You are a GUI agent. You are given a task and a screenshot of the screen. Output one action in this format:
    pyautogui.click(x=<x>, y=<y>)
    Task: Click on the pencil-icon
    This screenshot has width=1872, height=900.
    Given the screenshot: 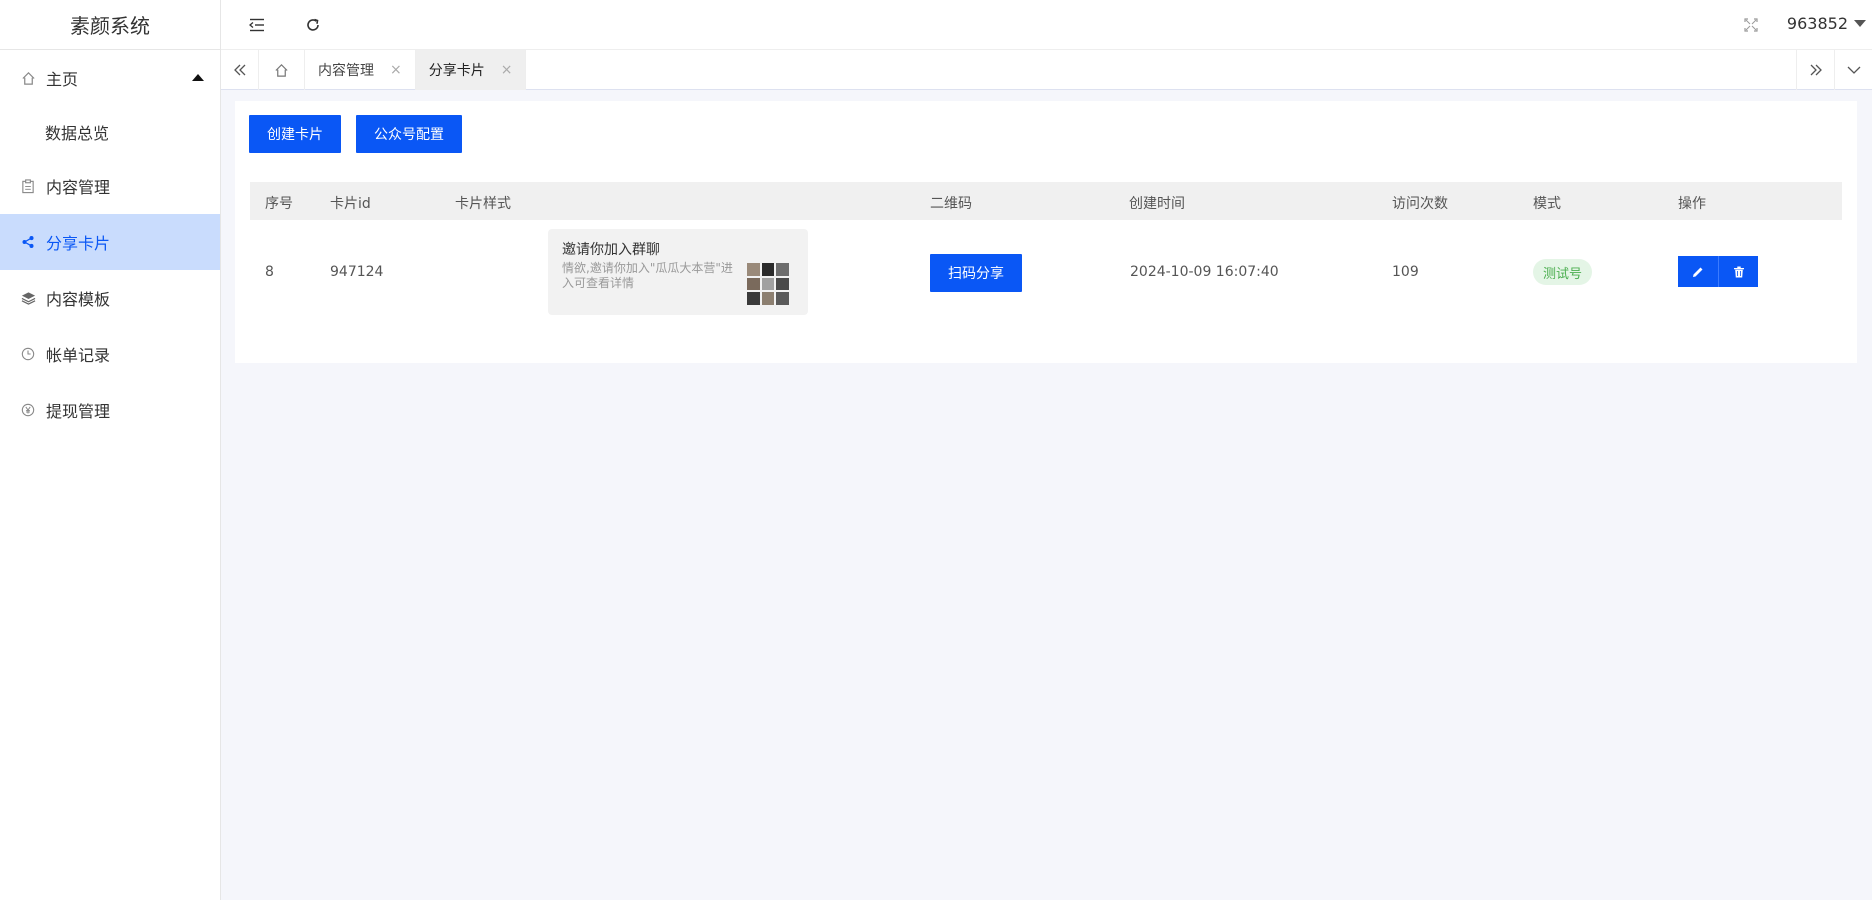 What is the action you would take?
    pyautogui.click(x=1698, y=272)
    